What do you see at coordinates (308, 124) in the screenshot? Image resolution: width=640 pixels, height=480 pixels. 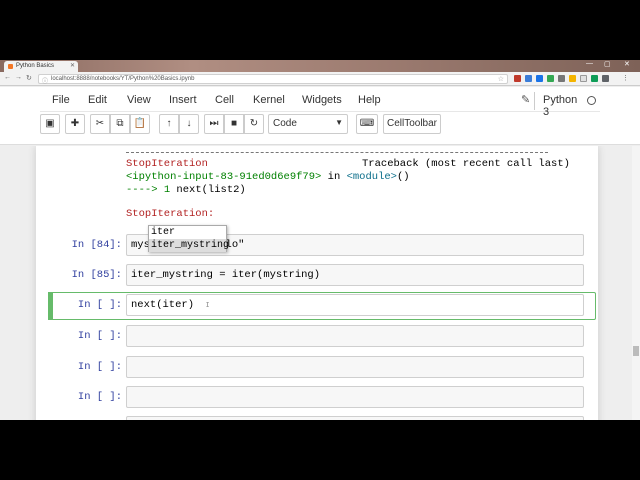 I see `cell-type-select: Code ▼` at bounding box center [308, 124].